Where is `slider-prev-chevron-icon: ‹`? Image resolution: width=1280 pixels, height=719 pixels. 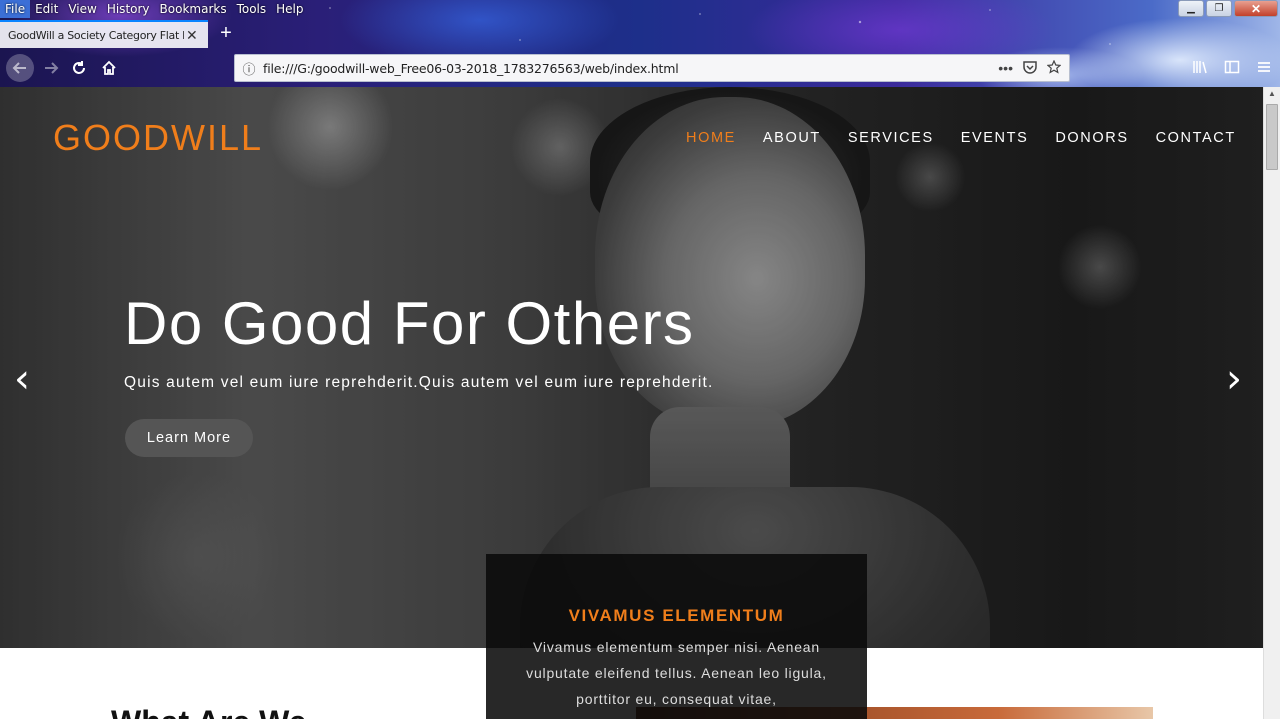
slider-prev-chevron-icon: ‹ is located at coordinates (22, 379).